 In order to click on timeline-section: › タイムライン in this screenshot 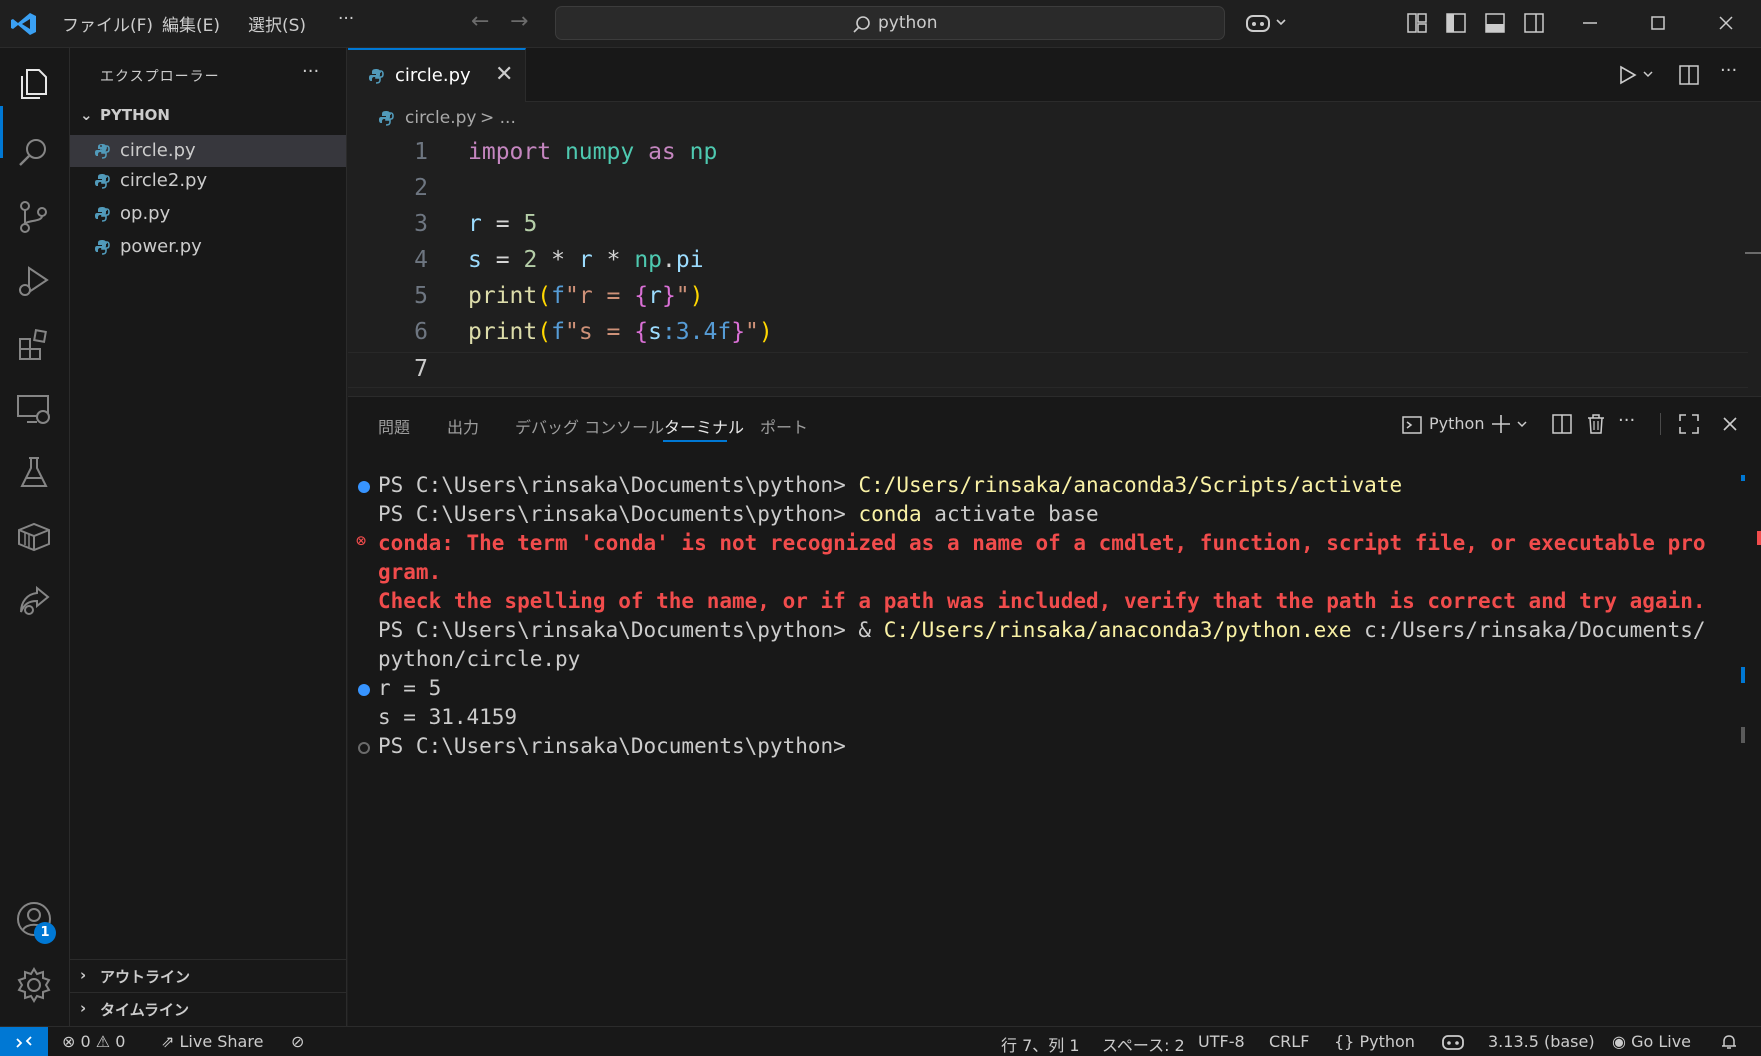, I will do `click(208, 1008)`.